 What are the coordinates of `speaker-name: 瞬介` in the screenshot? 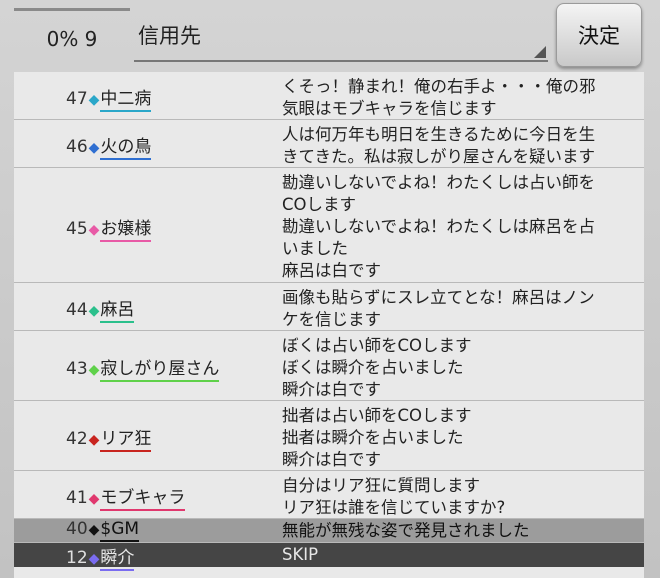 It's located at (117, 559).